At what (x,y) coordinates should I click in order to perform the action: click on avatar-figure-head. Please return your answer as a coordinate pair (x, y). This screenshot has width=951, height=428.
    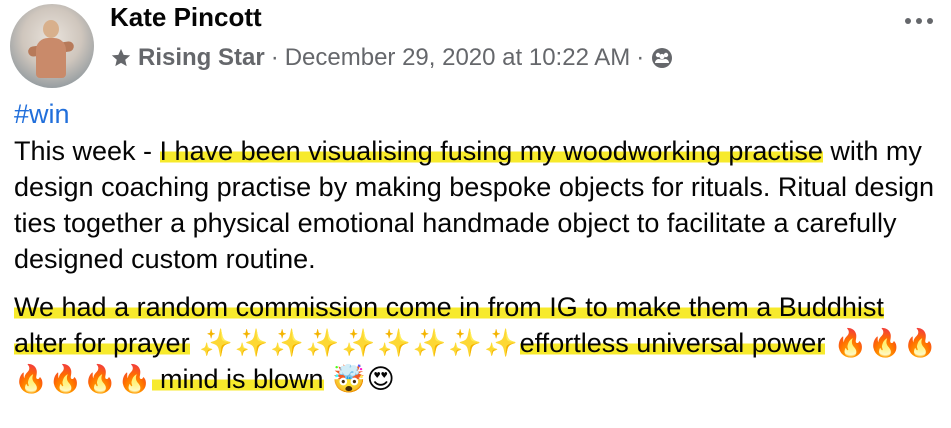
    Looking at the image, I should click on (51, 29).